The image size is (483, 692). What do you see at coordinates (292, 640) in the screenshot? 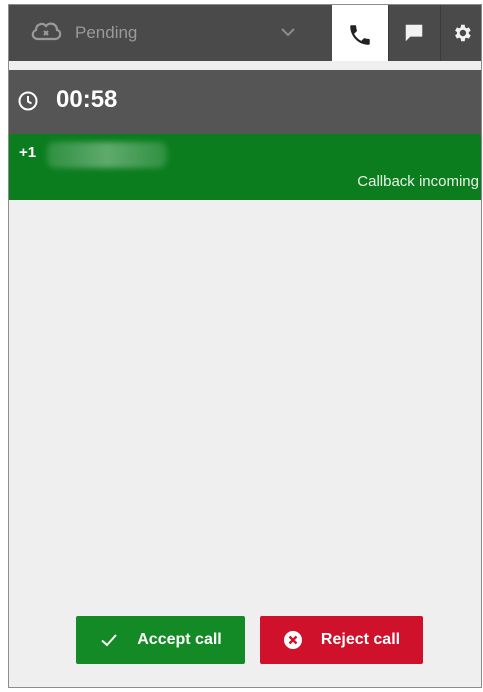
I see `close-circle-icon` at bounding box center [292, 640].